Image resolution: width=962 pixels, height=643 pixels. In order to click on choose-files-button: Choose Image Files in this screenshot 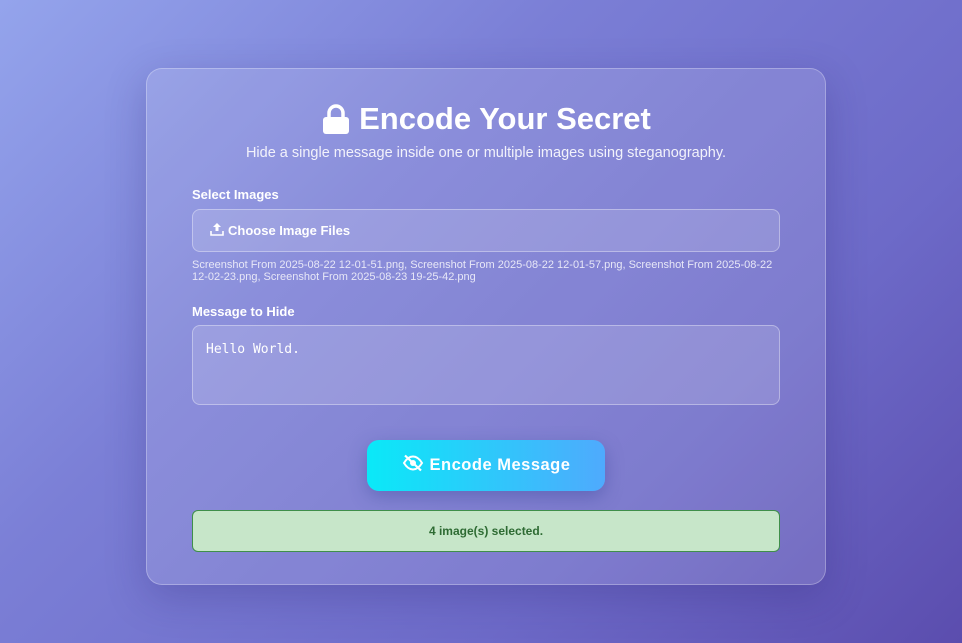, I will do `click(486, 230)`.